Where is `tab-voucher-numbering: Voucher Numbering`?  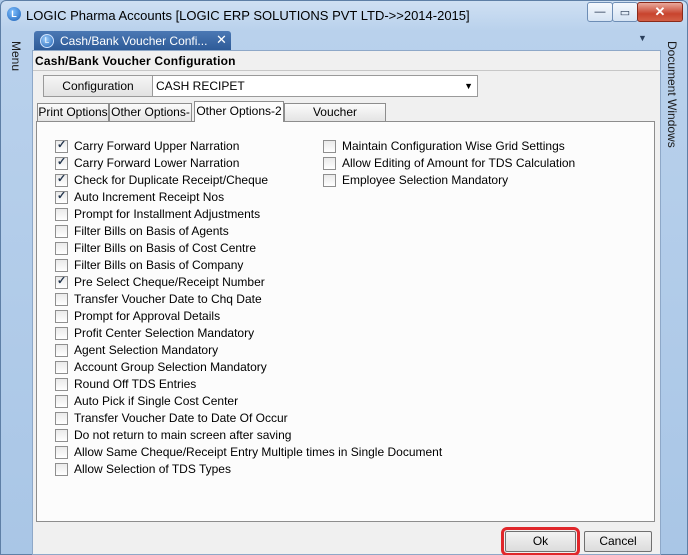 tab-voucher-numbering: Voucher Numbering is located at coordinates (335, 119).